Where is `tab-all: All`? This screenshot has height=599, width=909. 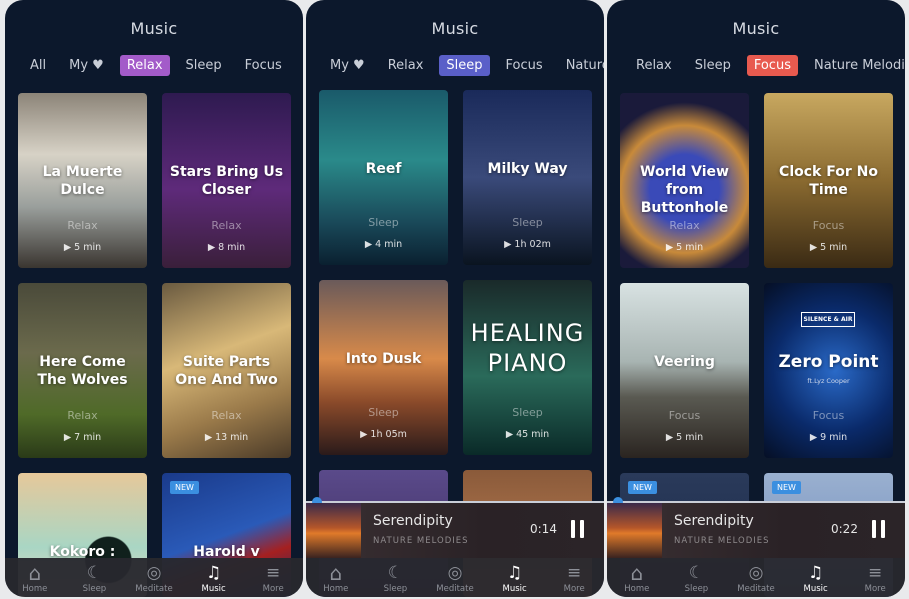
tab-all: All is located at coordinates (38, 65).